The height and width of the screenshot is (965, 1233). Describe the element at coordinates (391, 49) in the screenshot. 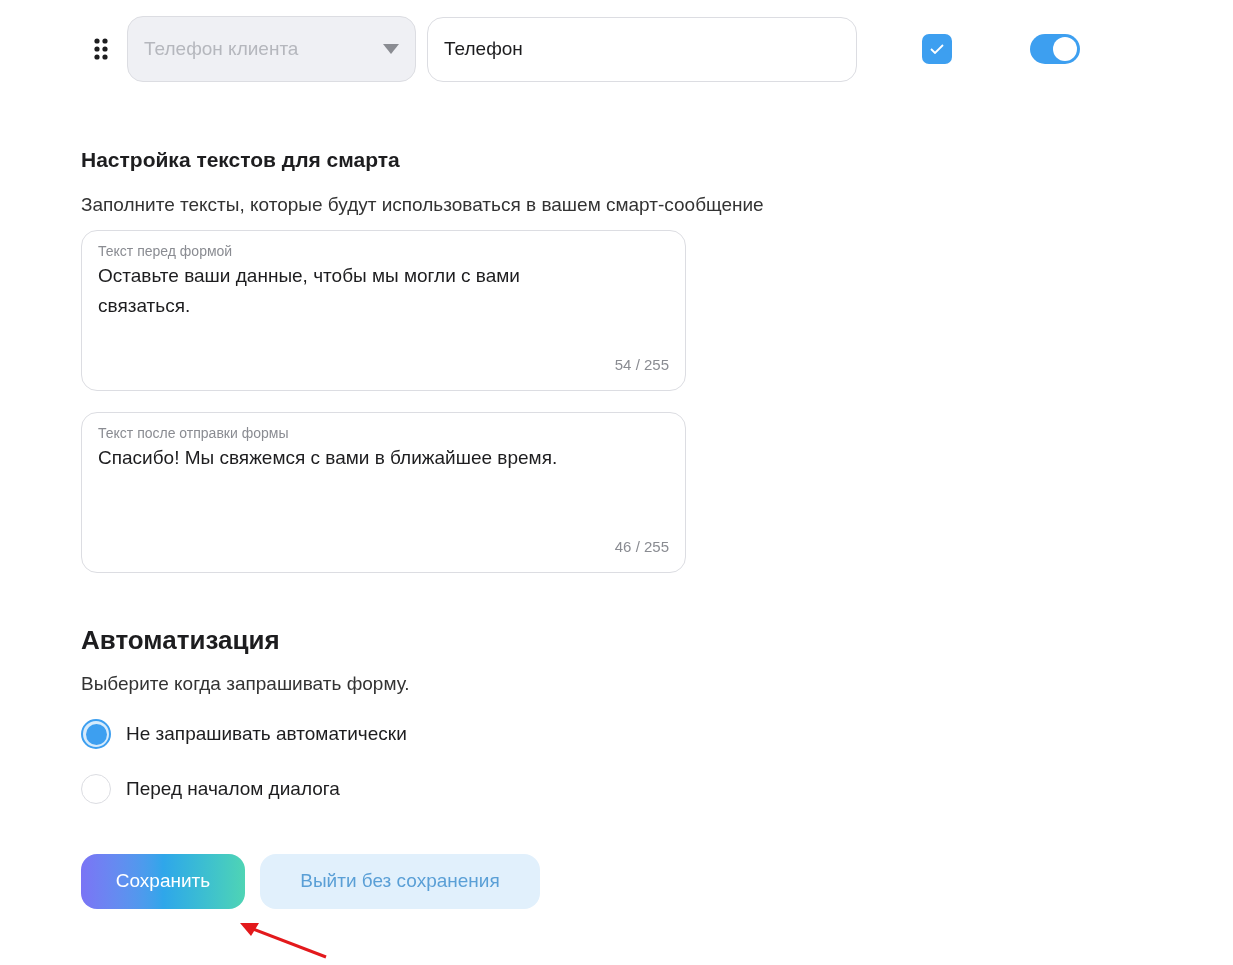

I see `caret-icon` at that location.